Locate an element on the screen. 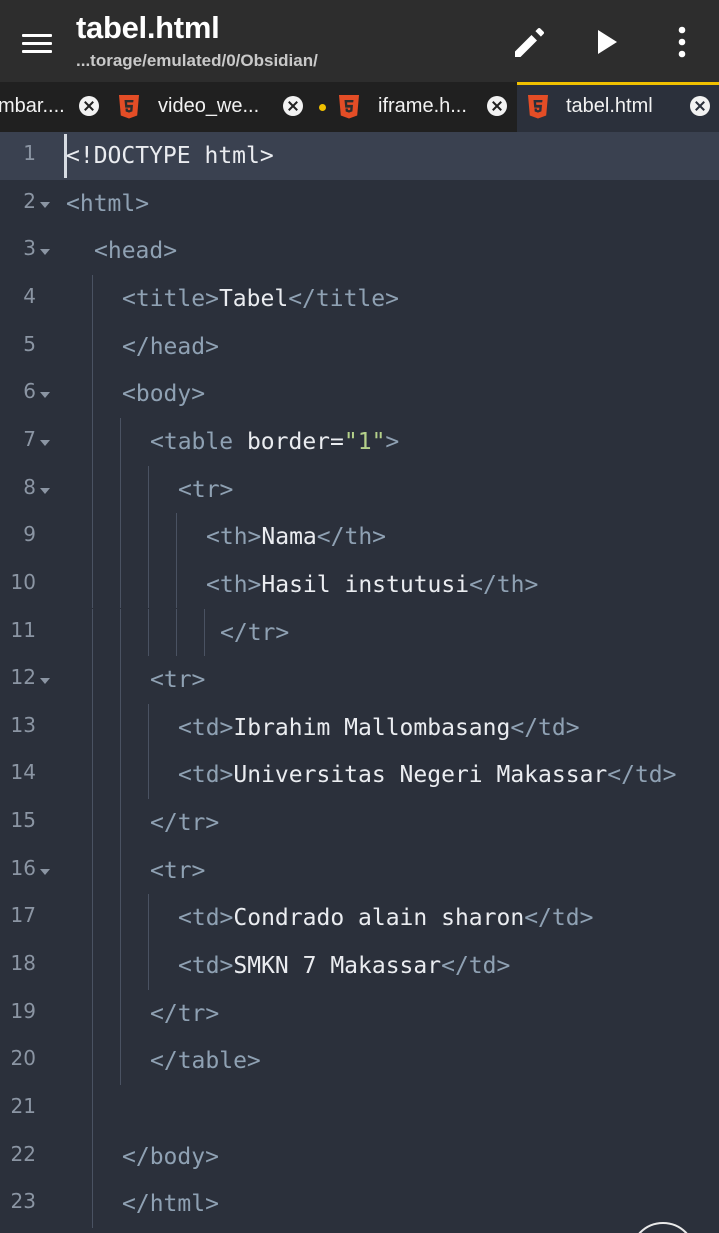  code-line: 22 </body> is located at coordinates (359, 1156).